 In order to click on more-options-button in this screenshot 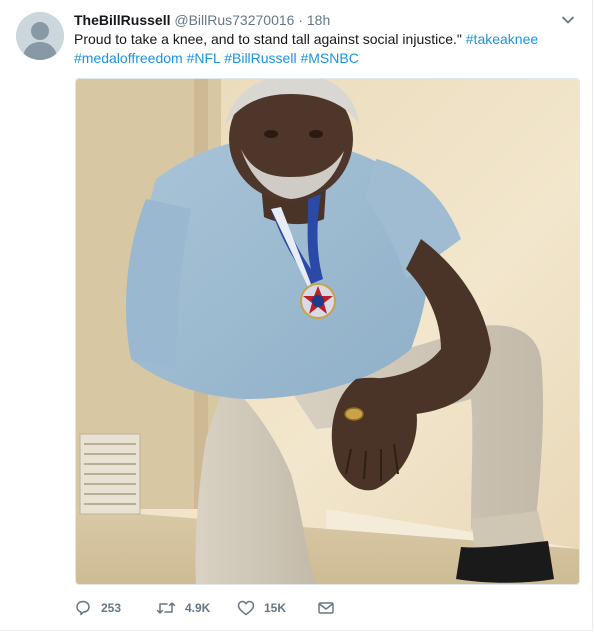, I will do `click(568, 20)`.